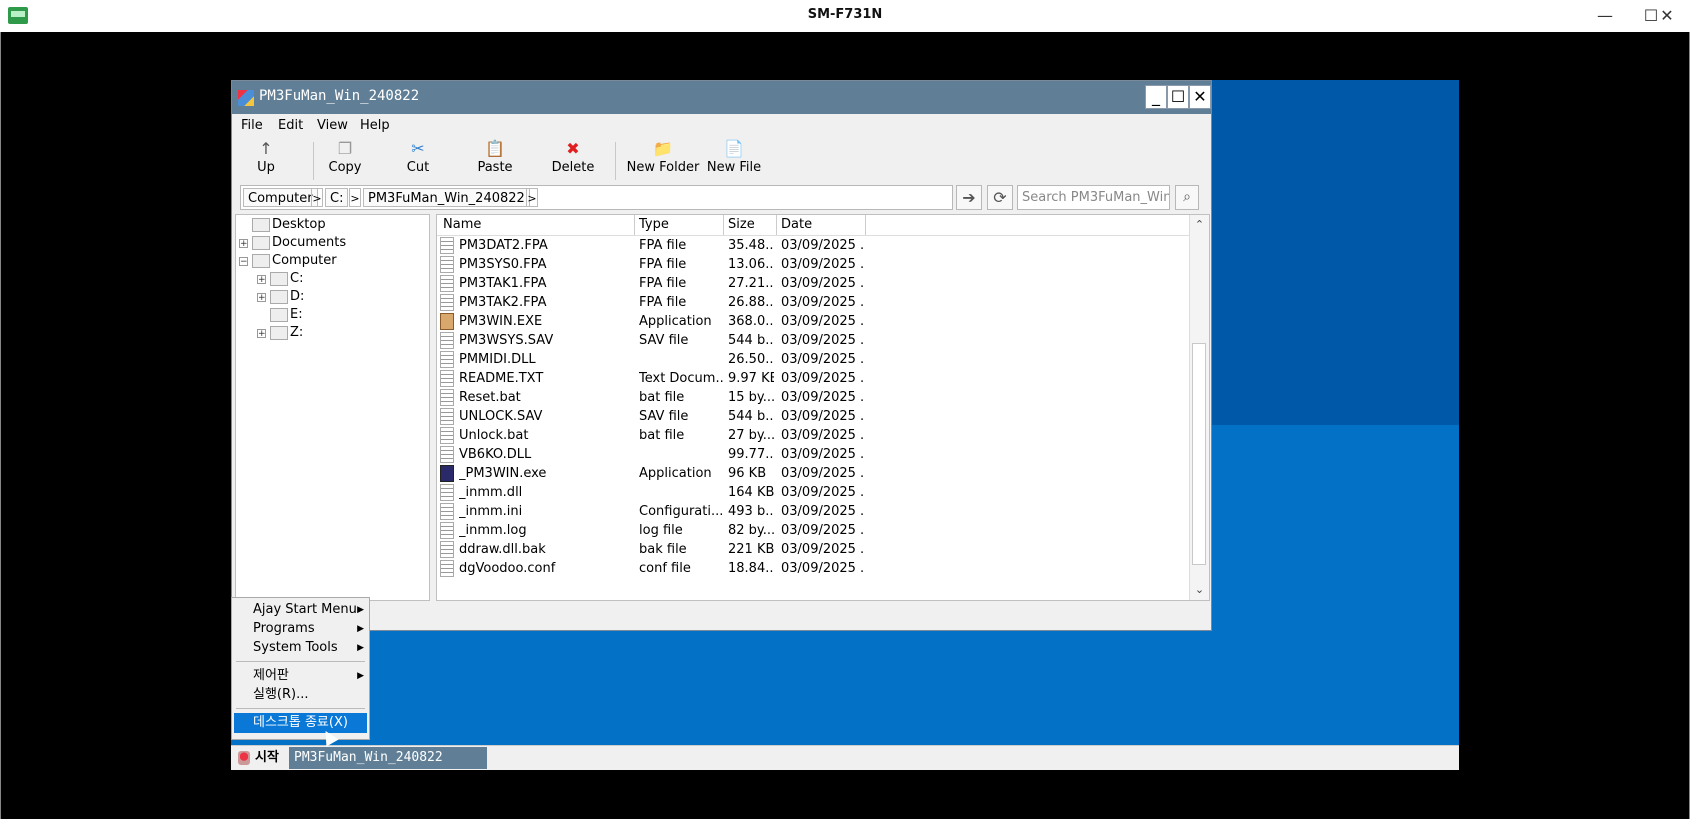 The width and height of the screenshot is (1690, 819). What do you see at coordinates (654, 225) in the screenshot?
I see `column-type: Type` at bounding box center [654, 225].